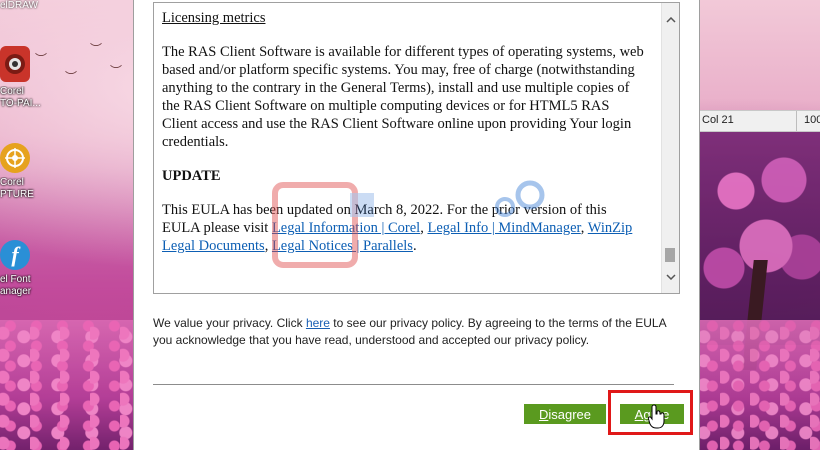  What do you see at coordinates (318, 323) in the screenshot?
I see `privacy-policy-link: here` at bounding box center [318, 323].